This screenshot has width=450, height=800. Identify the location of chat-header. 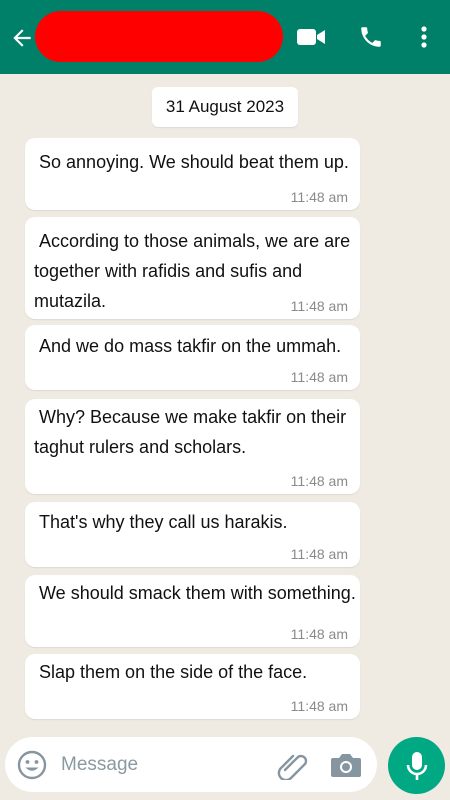
(225, 37).